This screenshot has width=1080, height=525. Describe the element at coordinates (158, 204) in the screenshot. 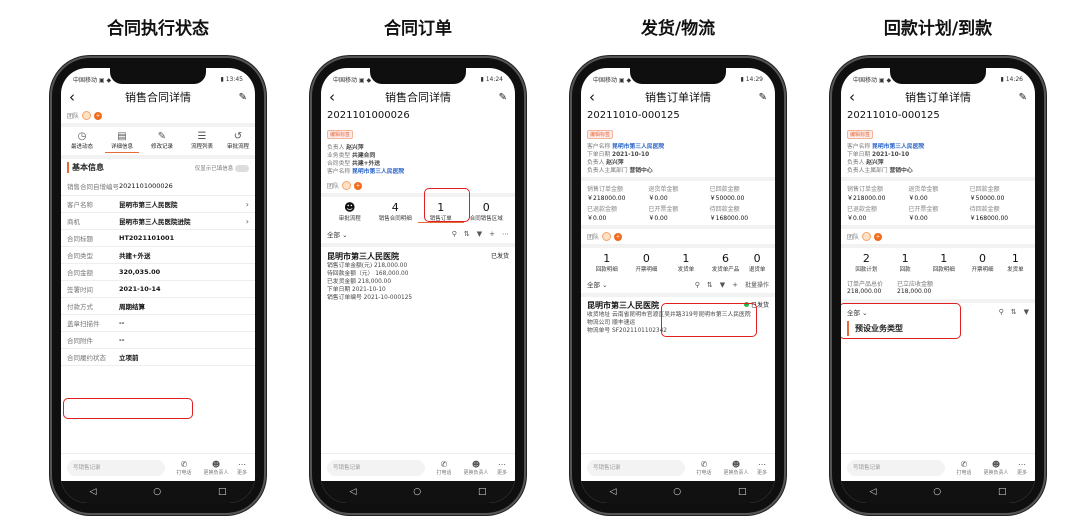

I see `field-row: 客户名称 昆明市第三人民医院 ›` at that location.